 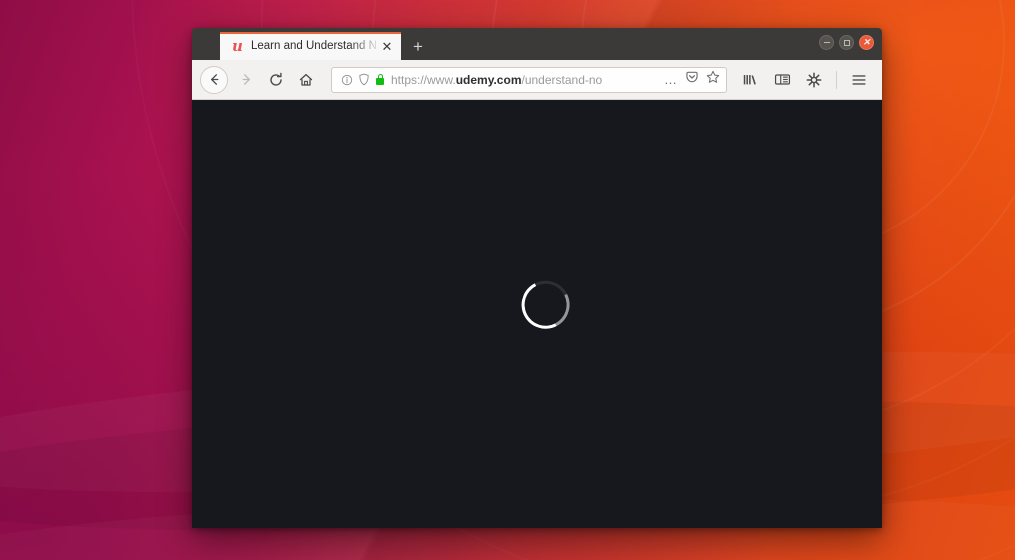 What do you see at coordinates (276, 80) in the screenshot?
I see `reload-button` at bounding box center [276, 80].